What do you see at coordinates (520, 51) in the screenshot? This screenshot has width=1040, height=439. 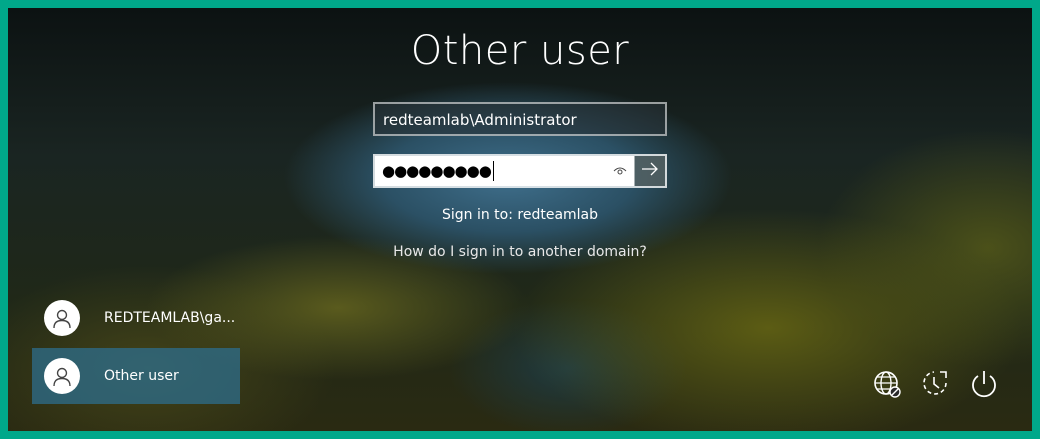 I see `page-title: Other user` at bounding box center [520, 51].